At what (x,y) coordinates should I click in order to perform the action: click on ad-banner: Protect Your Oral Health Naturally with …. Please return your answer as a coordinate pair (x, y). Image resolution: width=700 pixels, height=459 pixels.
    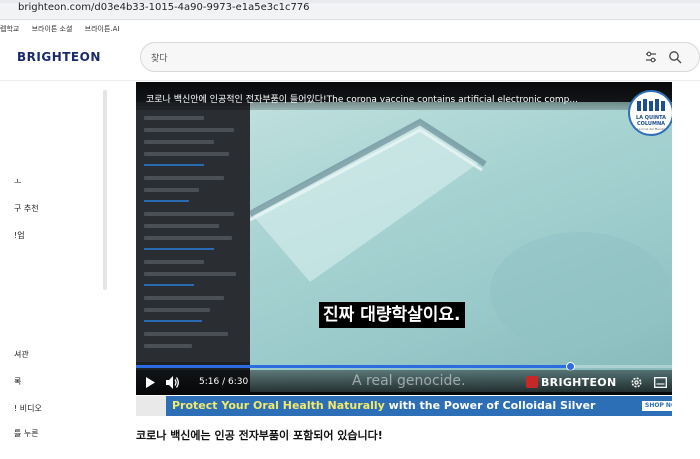
    Looking at the image, I should click on (404, 406).